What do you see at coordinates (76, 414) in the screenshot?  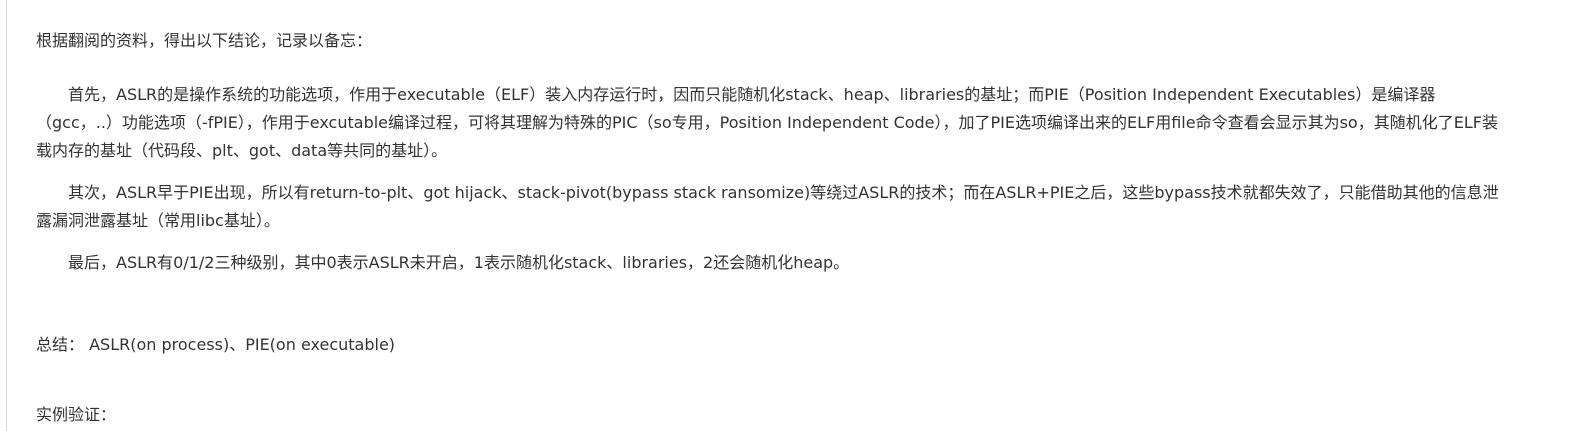 I see `example-heading: 实例验证：` at bounding box center [76, 414].